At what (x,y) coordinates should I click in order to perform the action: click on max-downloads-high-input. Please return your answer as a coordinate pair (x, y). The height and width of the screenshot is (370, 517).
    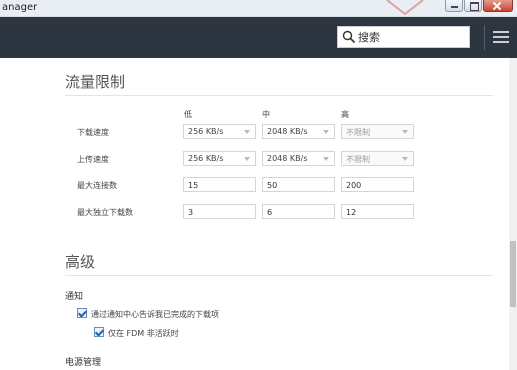
    Looking at the image, I should click on (377, 211).